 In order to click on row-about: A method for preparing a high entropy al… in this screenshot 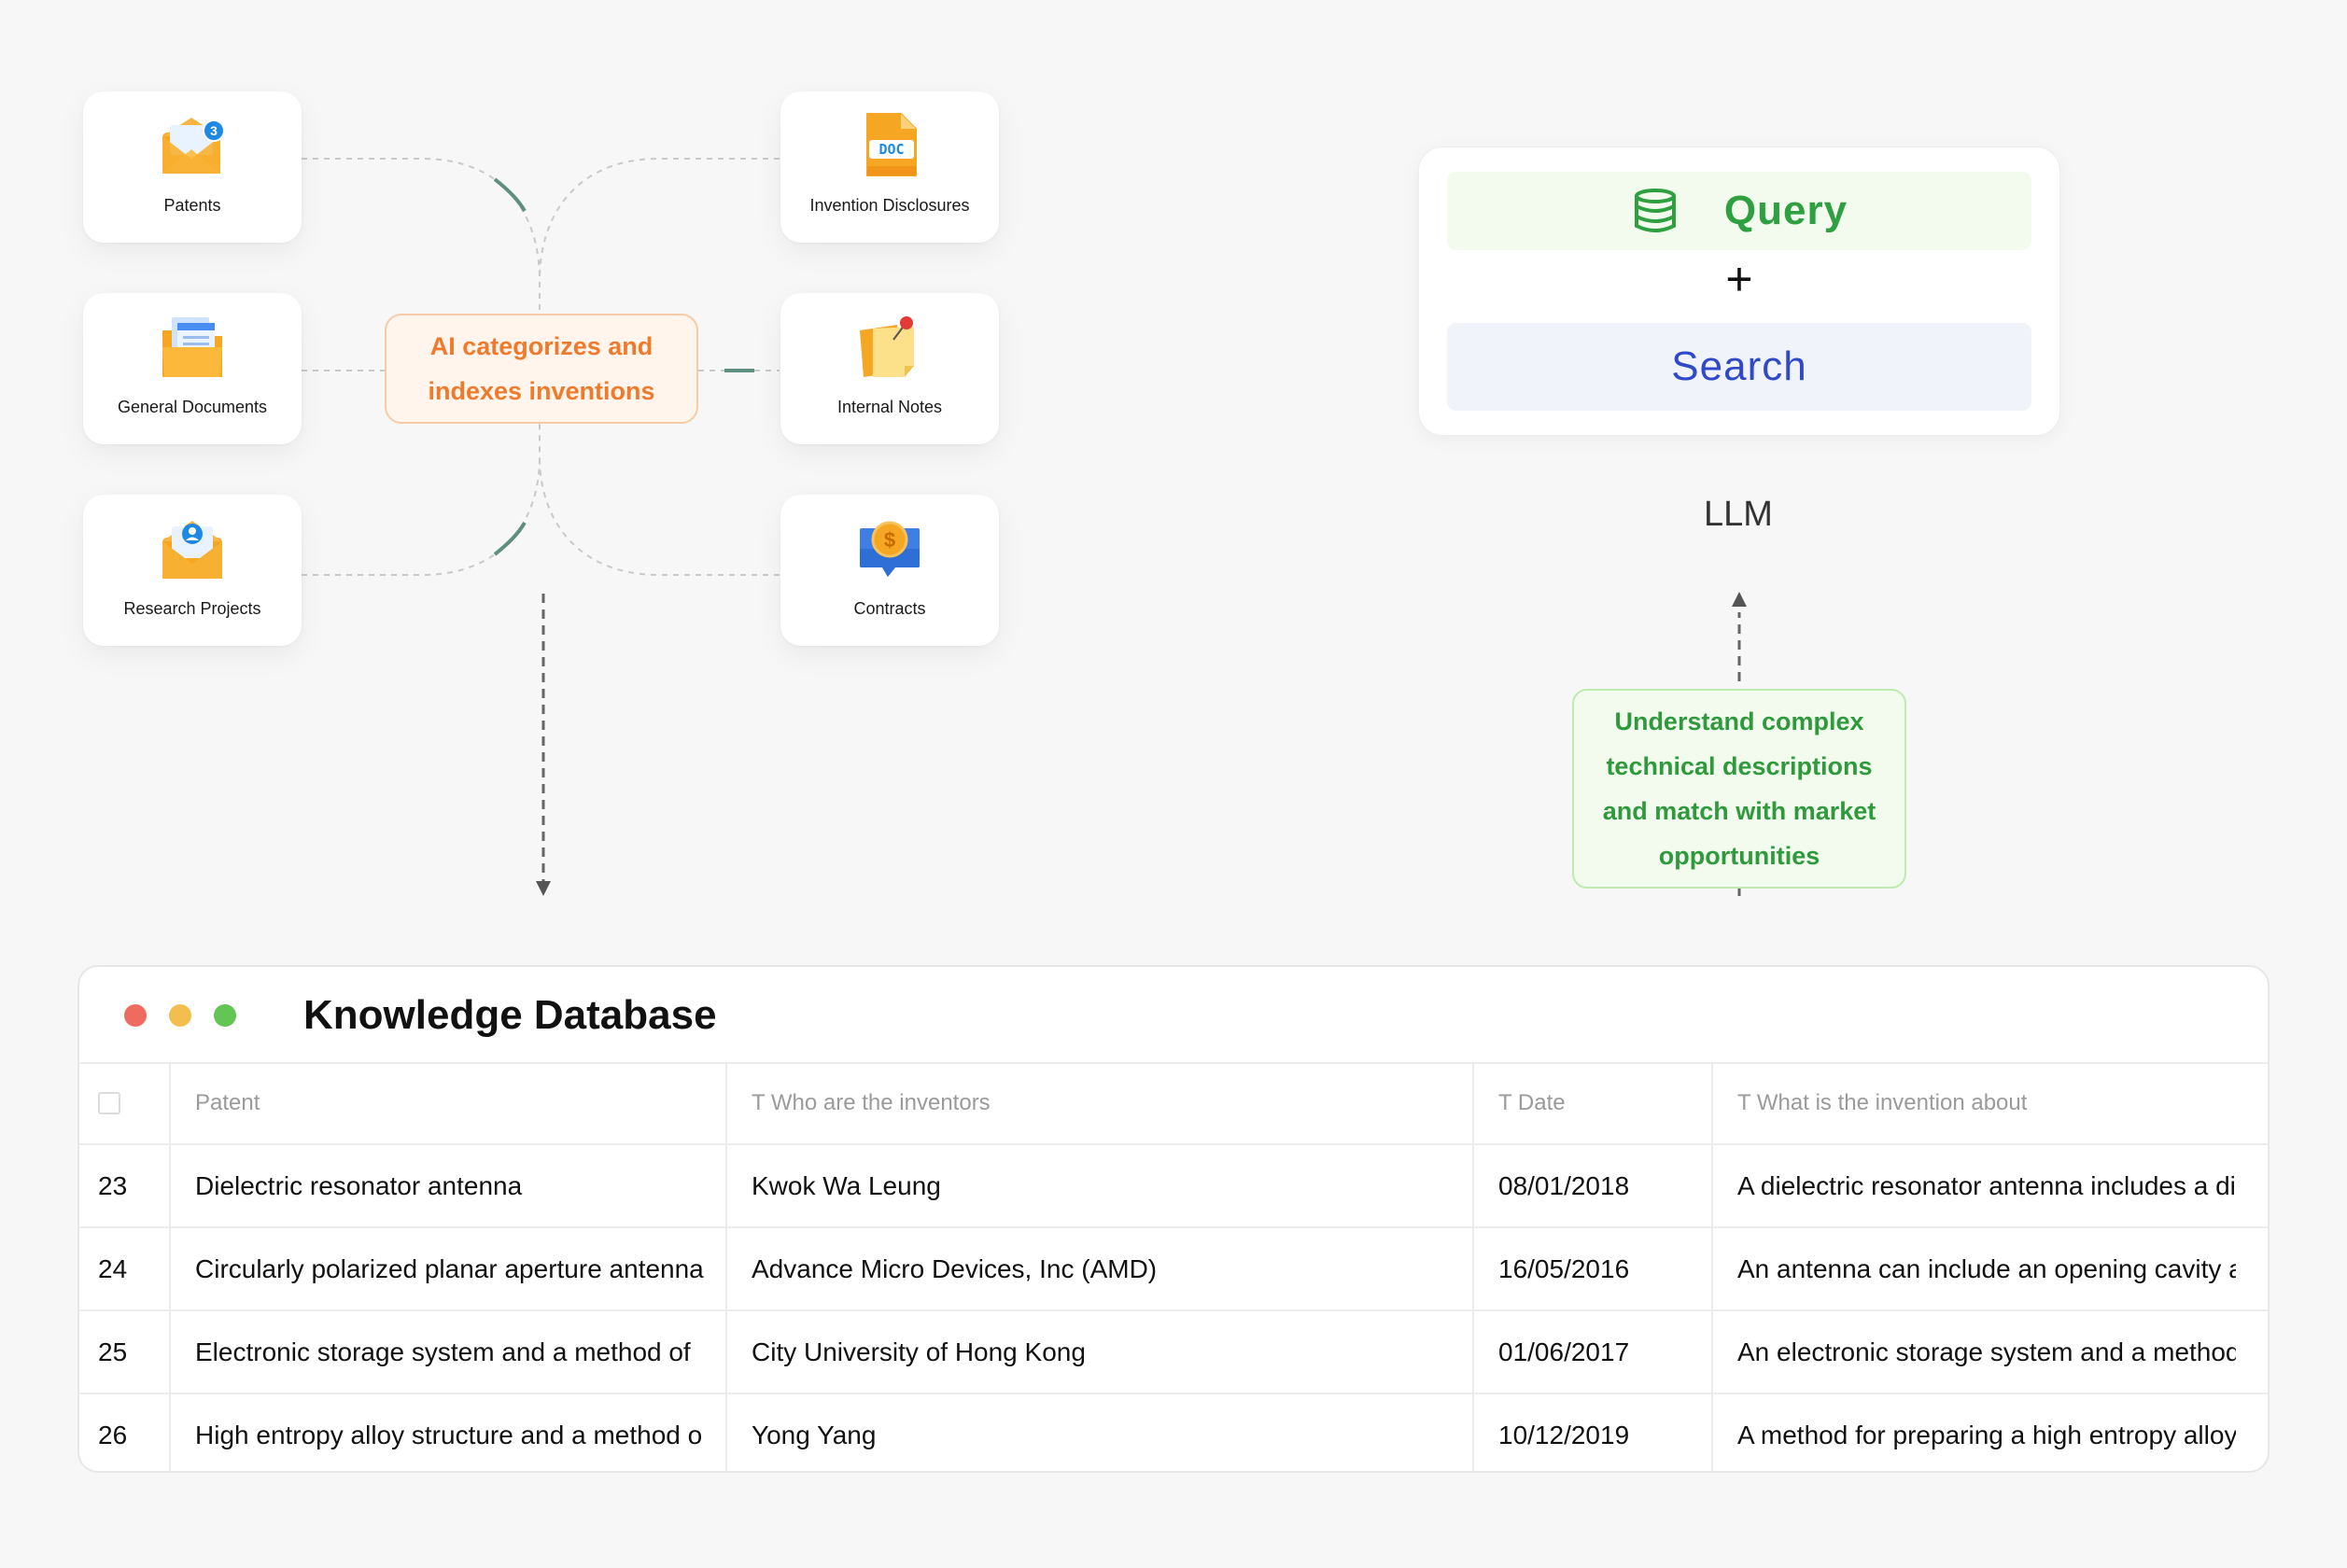, I will do `click(1974, 1432)`.